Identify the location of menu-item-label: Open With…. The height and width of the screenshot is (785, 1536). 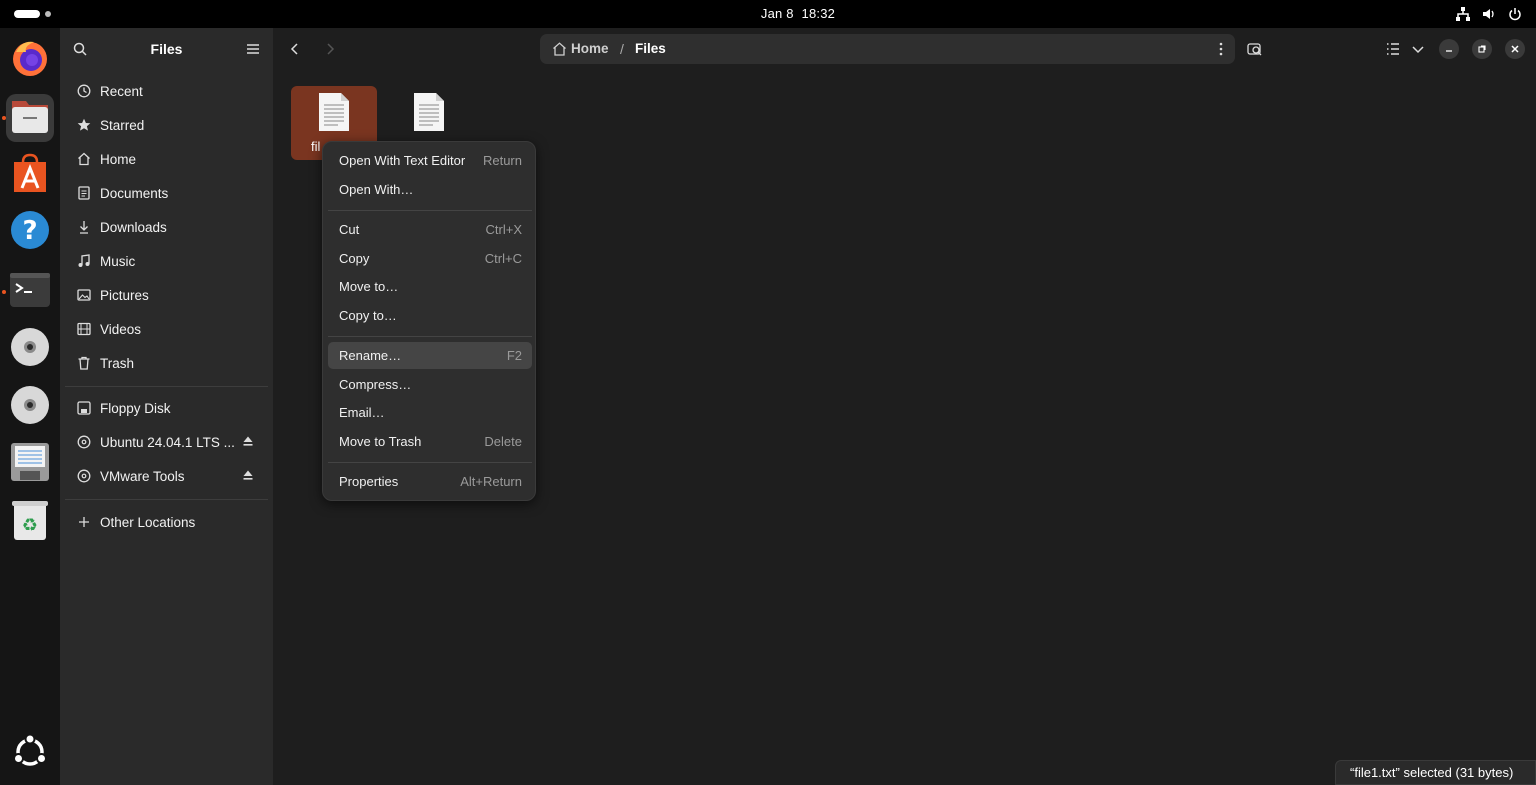
(376, 189).